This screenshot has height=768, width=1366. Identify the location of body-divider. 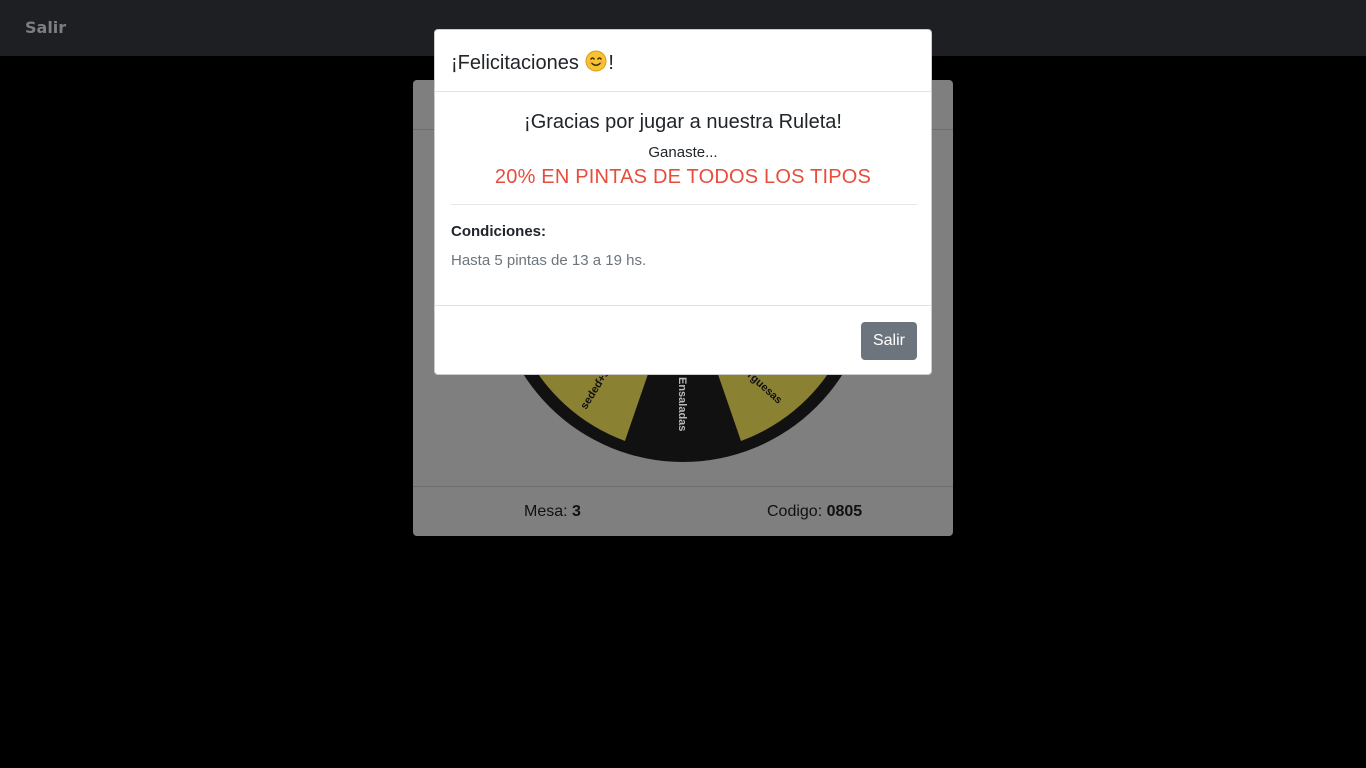
(684, 204).